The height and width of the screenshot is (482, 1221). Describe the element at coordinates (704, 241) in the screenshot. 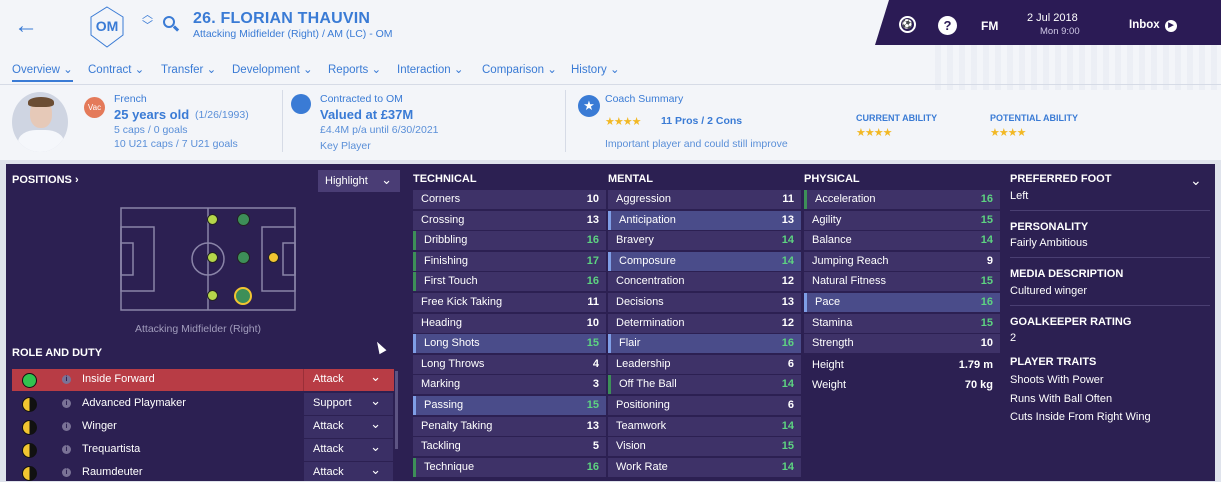

I see `attribute-row: Bravery 14` at that location.